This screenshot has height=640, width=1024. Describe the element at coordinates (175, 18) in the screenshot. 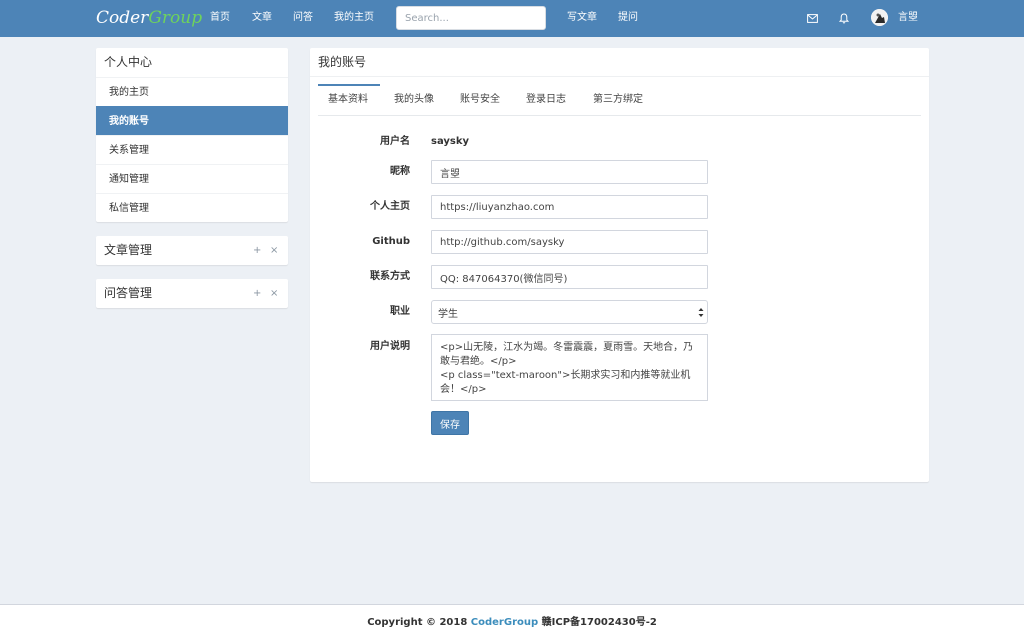

I see `brand-logo-part2: Group` at that location.